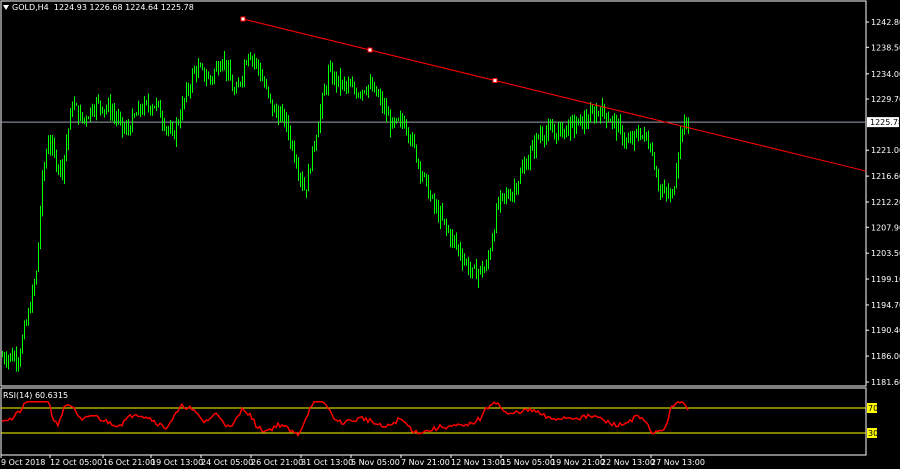 The image size is (900, 469). I want to click on dropdown-triangle-icon, so click(6, 7).